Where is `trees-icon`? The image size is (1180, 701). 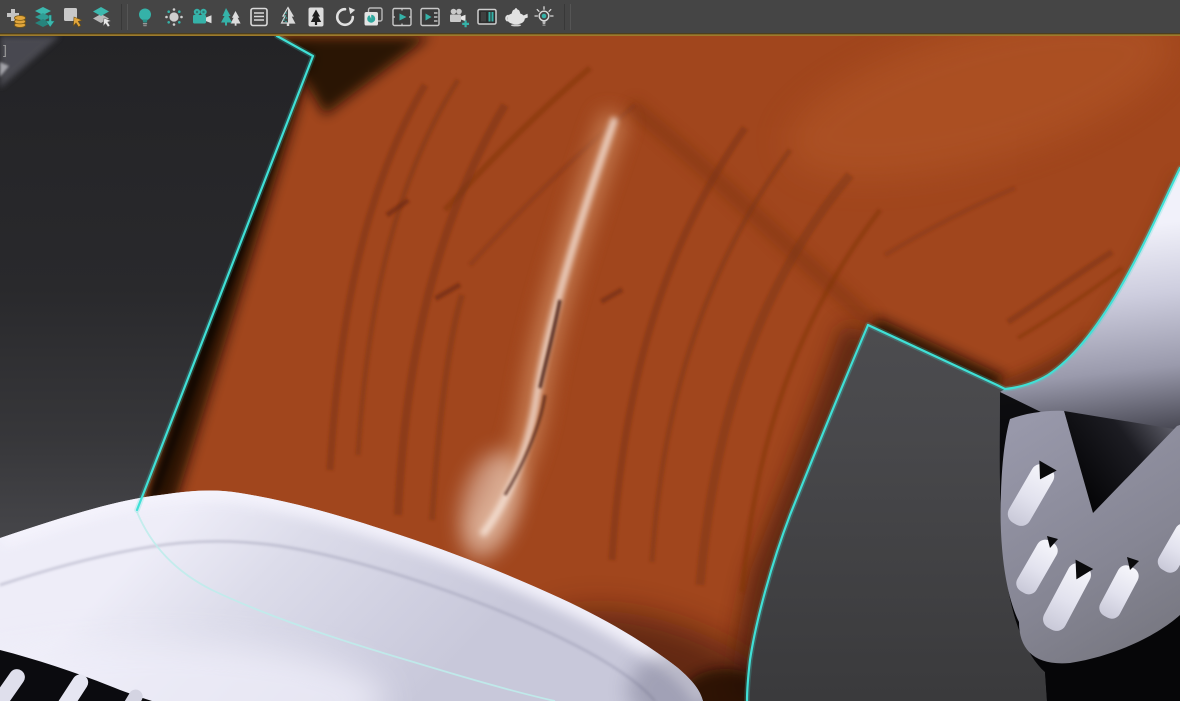 trees-icon is located at coordinates (231, 17).